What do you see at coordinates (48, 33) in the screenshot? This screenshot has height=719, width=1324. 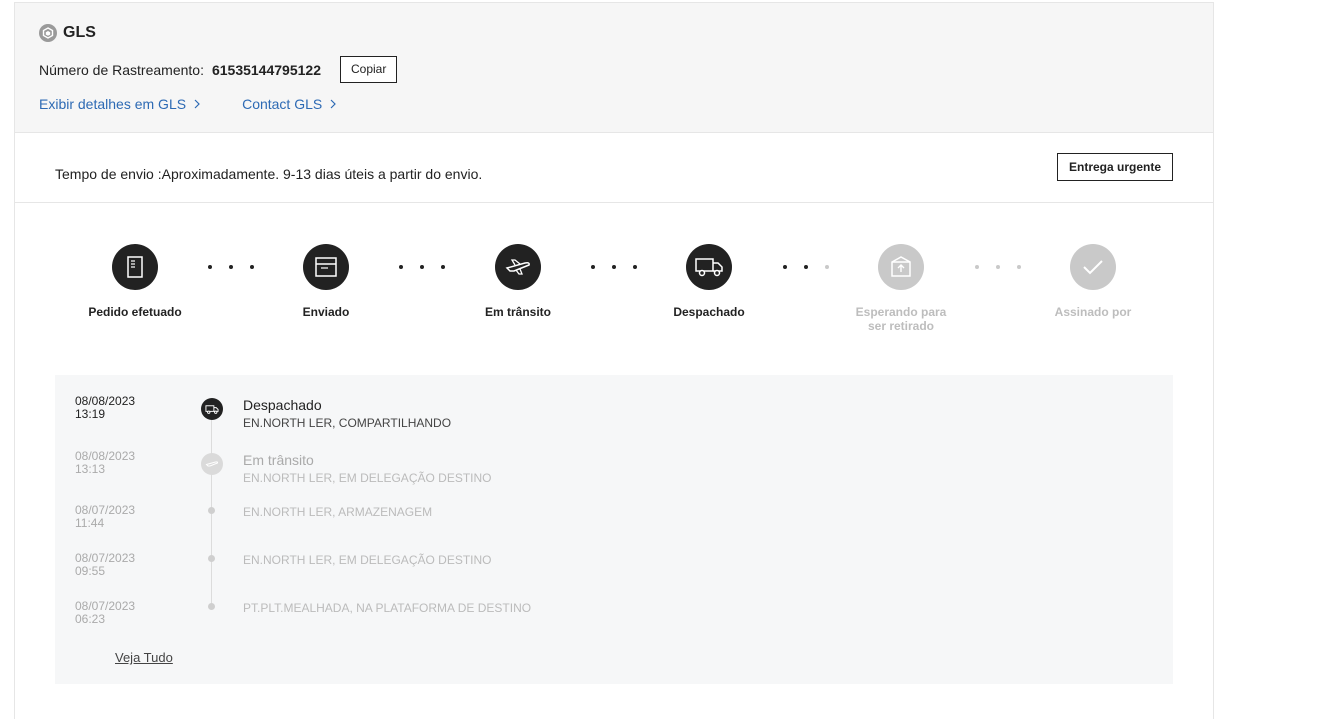 I see `gls-logo-icon` at bounding box center [48, 33].